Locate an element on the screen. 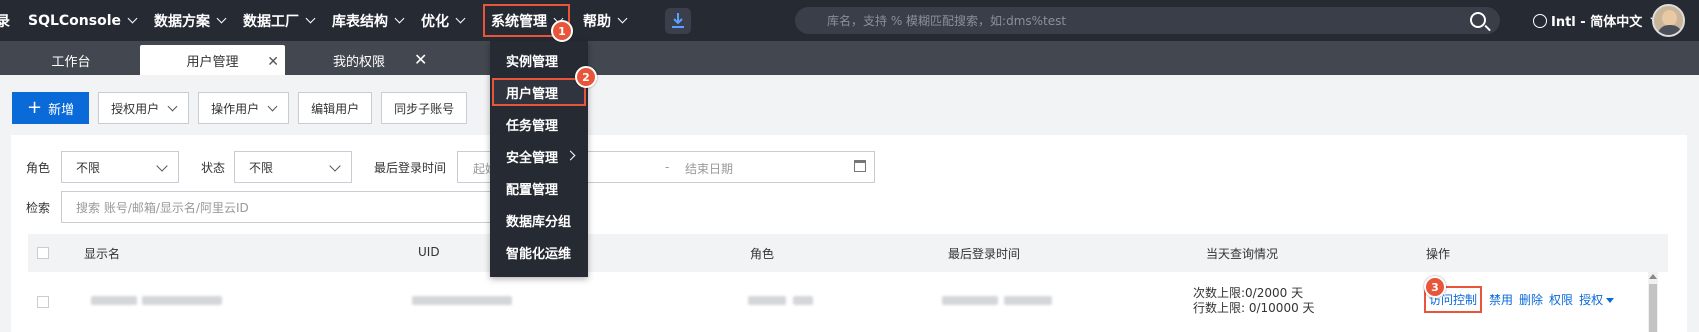  authorize-dropdown: 授权 is located at coordinates (1597, 299).